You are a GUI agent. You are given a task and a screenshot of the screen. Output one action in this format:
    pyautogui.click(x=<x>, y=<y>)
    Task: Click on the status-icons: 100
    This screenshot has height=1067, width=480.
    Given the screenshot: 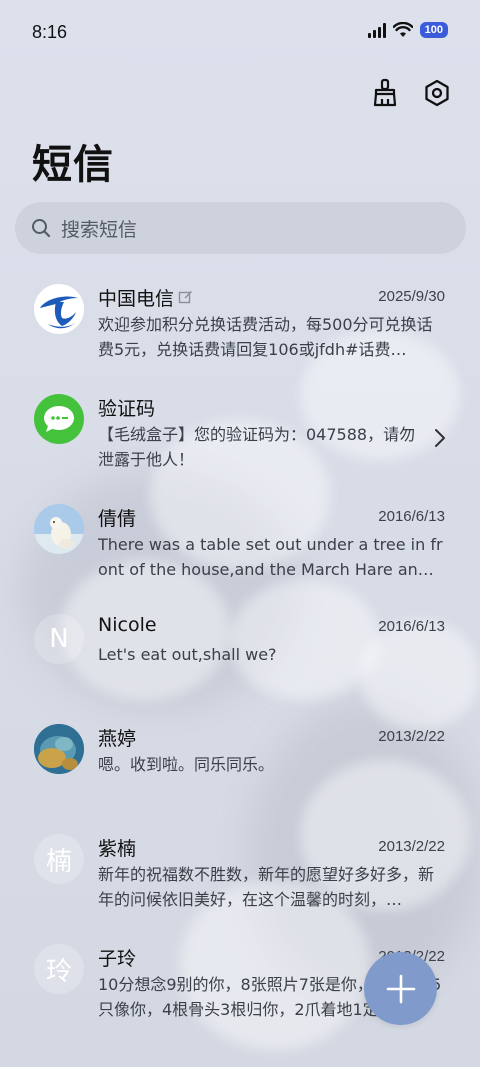 What is the action you would take?
    pyautogui.click(x=407, y=30)
    